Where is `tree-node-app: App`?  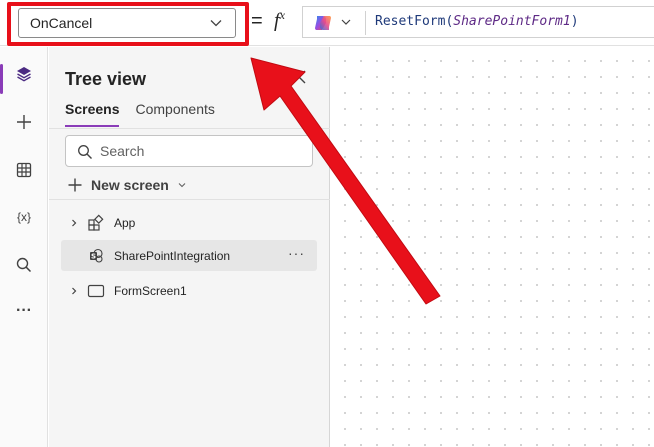 tree-node-app: App is located at coordinates (189, 222).